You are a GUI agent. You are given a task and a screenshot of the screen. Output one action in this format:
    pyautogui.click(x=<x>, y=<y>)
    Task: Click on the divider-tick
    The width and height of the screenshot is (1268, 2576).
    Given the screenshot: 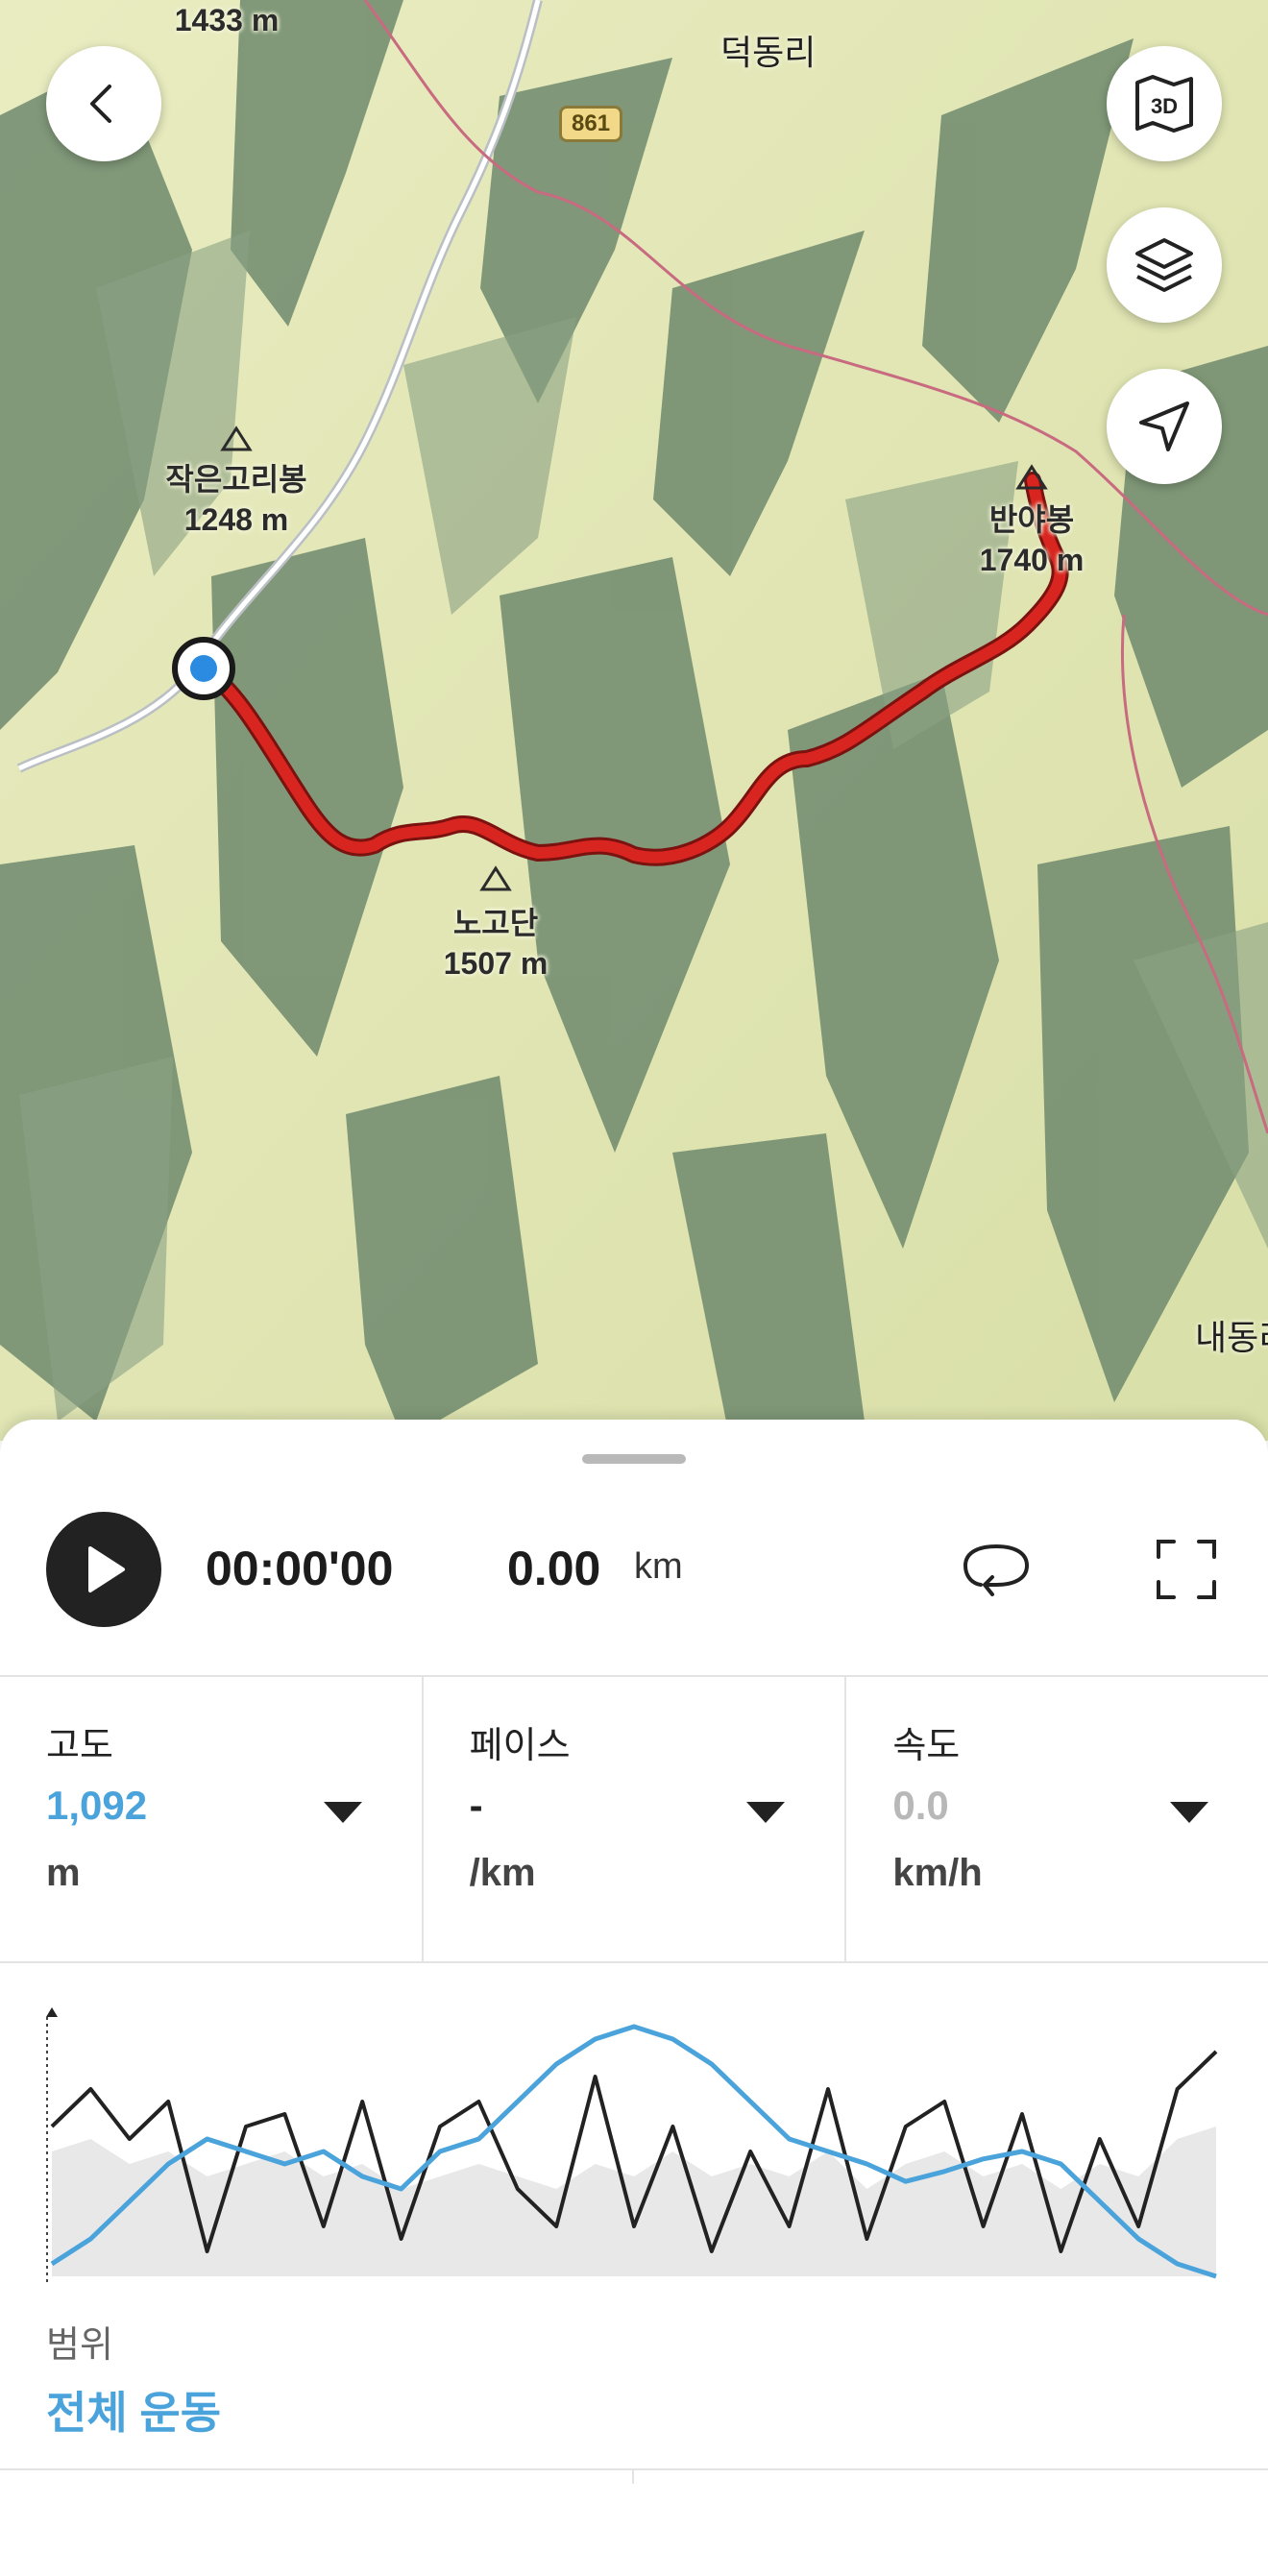 What is the action you would take?
    pyautogui.click(x=633, y=2477)
    